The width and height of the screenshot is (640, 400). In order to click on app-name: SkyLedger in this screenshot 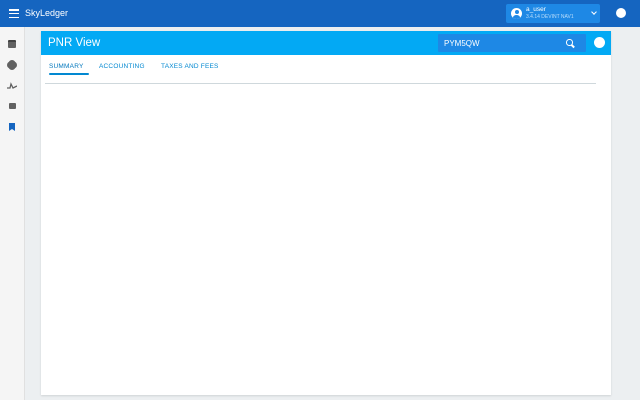, I will do `click(47, 13)`.